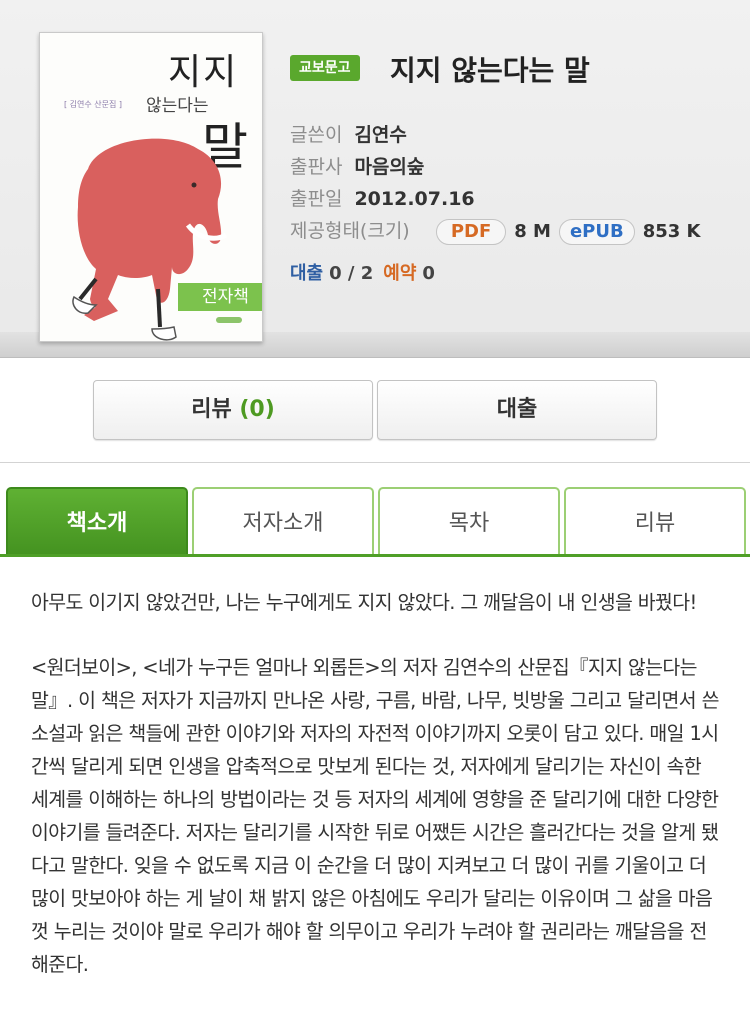 The width and height of the screenshot is (750, 1030). What do you see at coordinates (389, 167) in the screenshot?
I see `meta-publisher-value: 마음의숲` at bounding box center [389, 167].